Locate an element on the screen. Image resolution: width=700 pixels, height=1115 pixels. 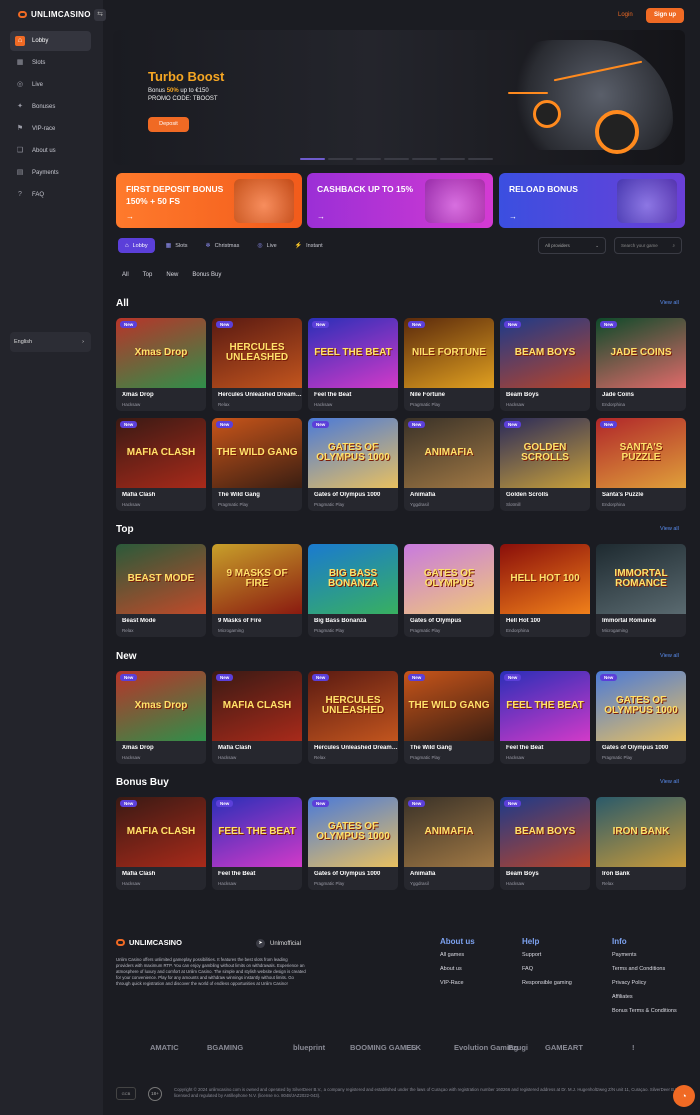
footer-column-title: Info is located at coordinates (619, 941).